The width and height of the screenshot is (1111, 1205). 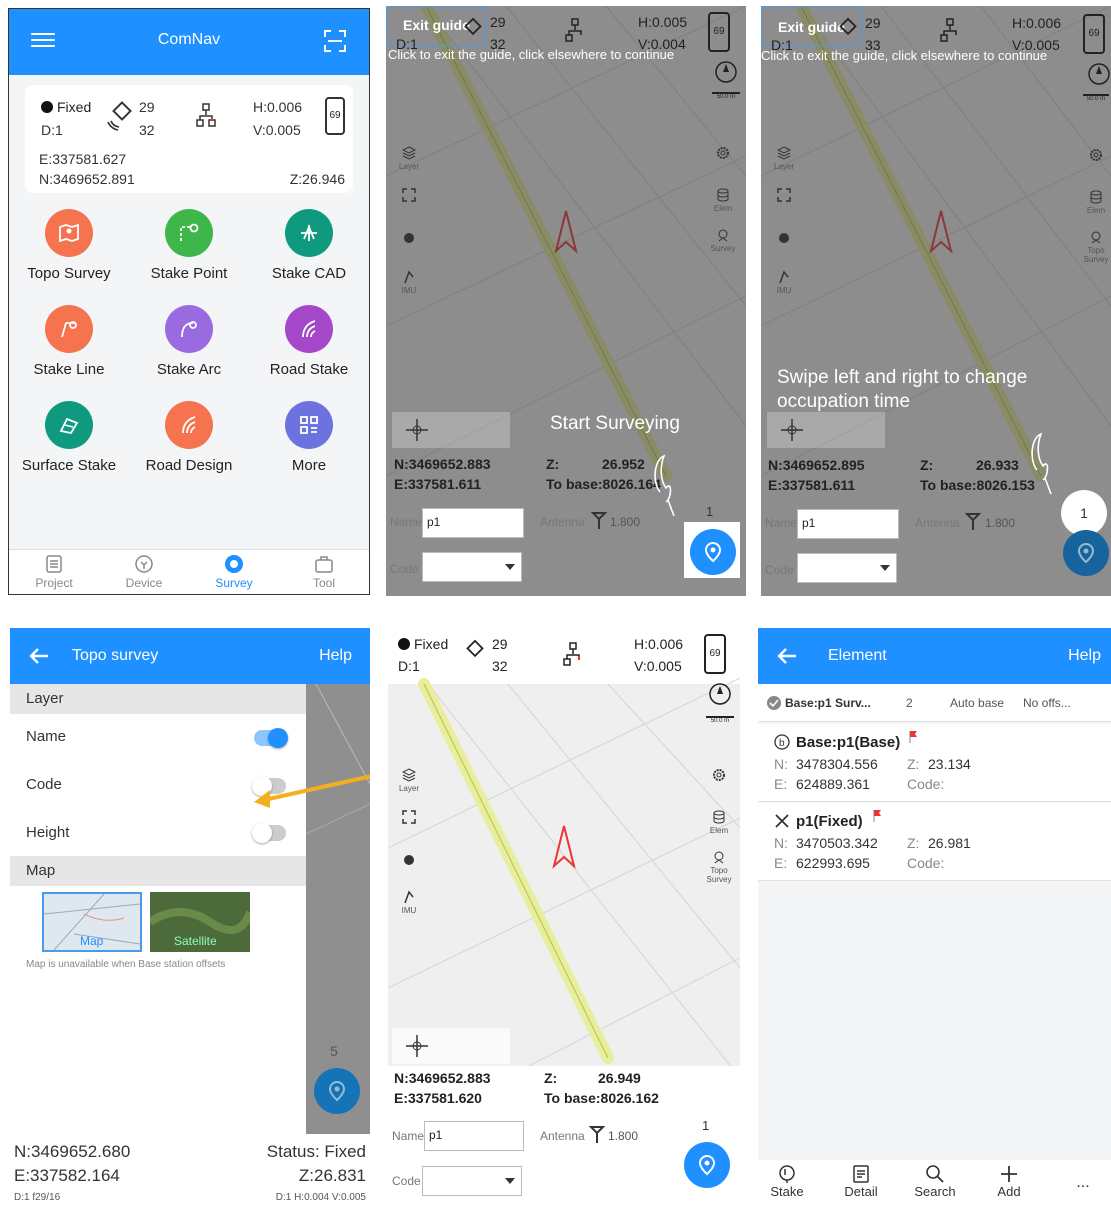 I want to click on map-type-satellite: Satellite, so click(x=200, y=922).